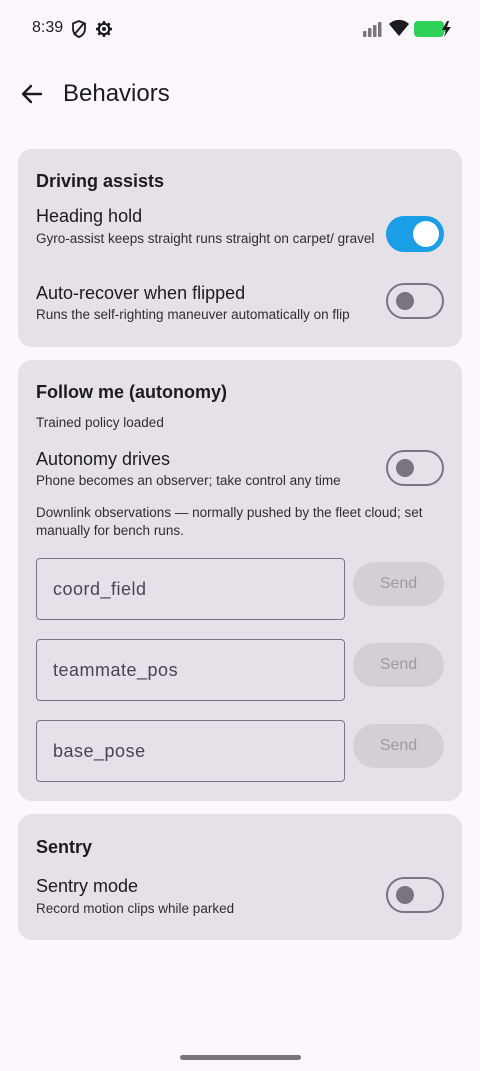 The width and height of the screenshot is (480, 1071). I want to click on section-title: Sentry, so click(64, 847).